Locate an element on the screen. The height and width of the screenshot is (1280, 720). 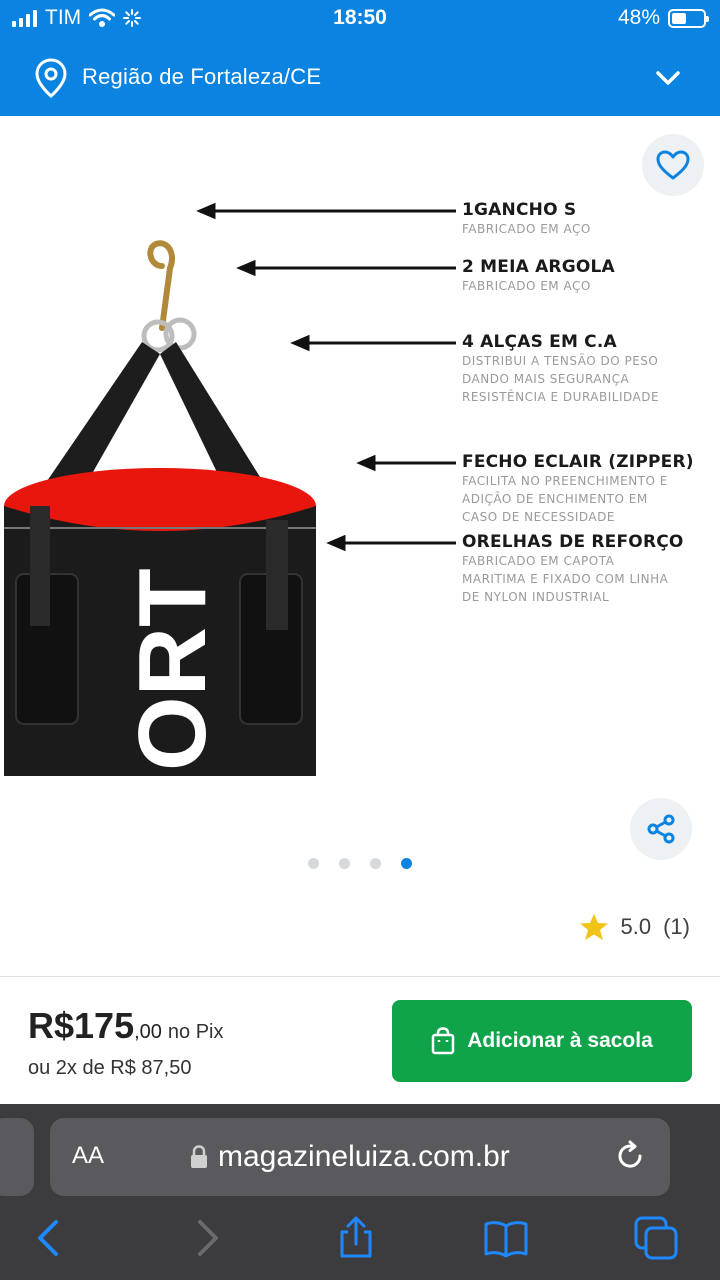
location-pin-icon is located at coordinates (51, 78).